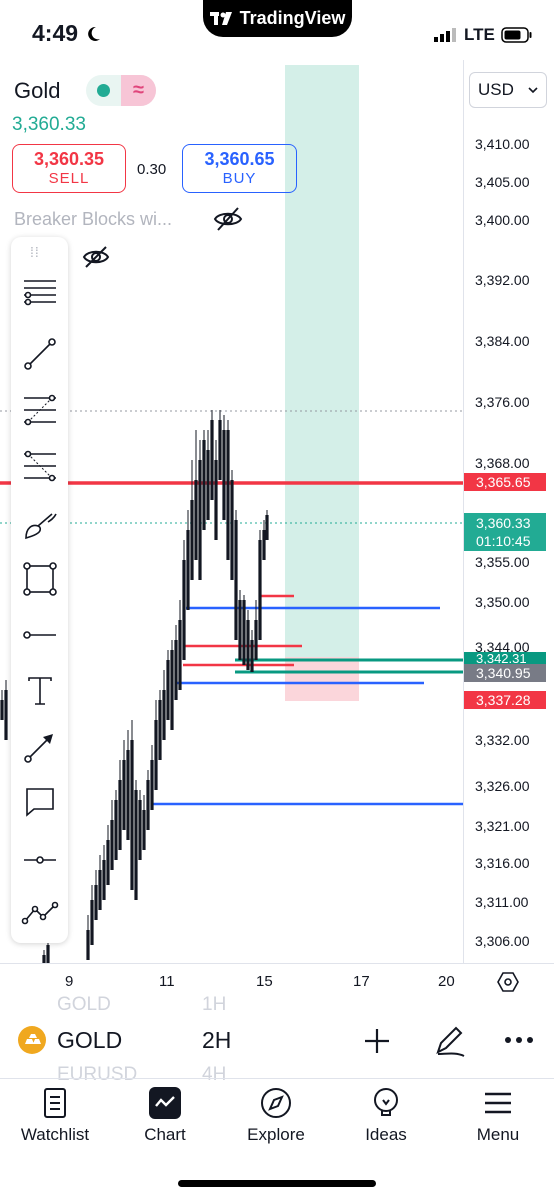 This screenshot has width=554, height=1200. What do you see at coordinates (152, 169) in the screenshot?
I see `spread-value: 0.30` at bounding box center [152, 169].